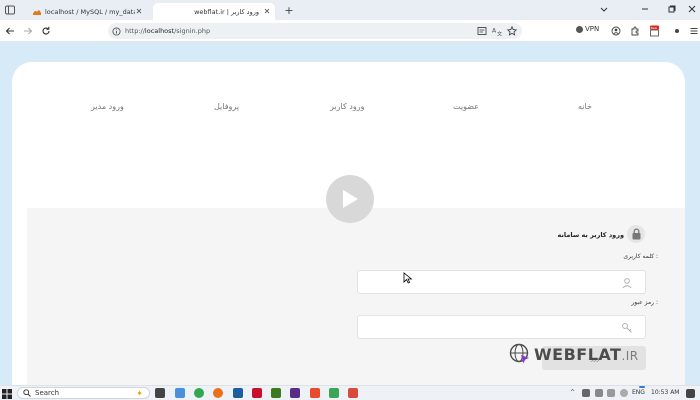  I want to click on form-title: ورود کاربر به سامانه, so click(590, 235).